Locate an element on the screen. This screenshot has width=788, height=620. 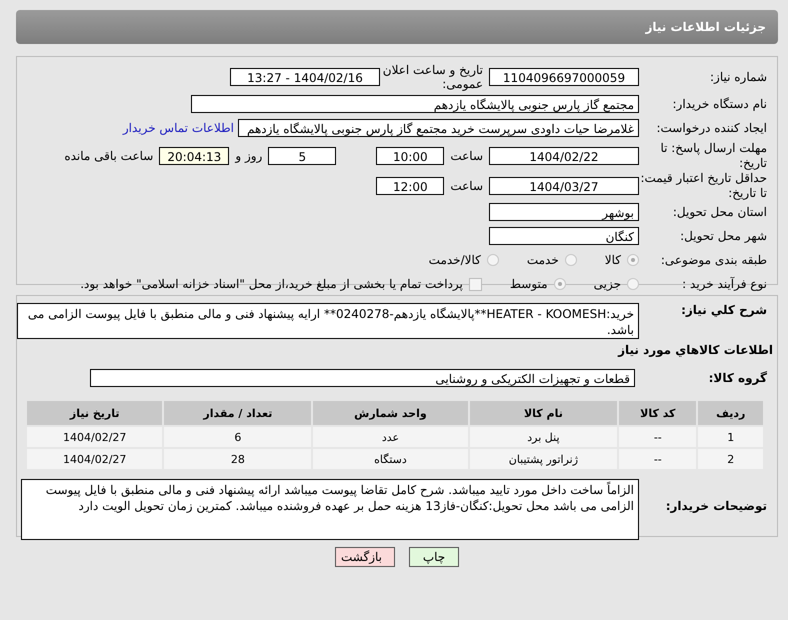
column-header: واحد شمارش is located at coordinates (390, 413).